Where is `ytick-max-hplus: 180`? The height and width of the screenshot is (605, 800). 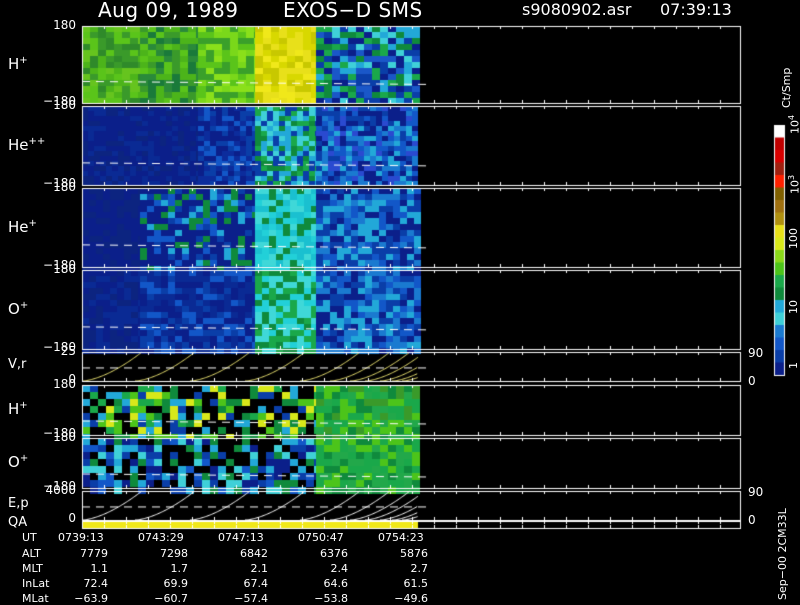 ytick-max-hplus: 180 is located at coordinates (64, 25).